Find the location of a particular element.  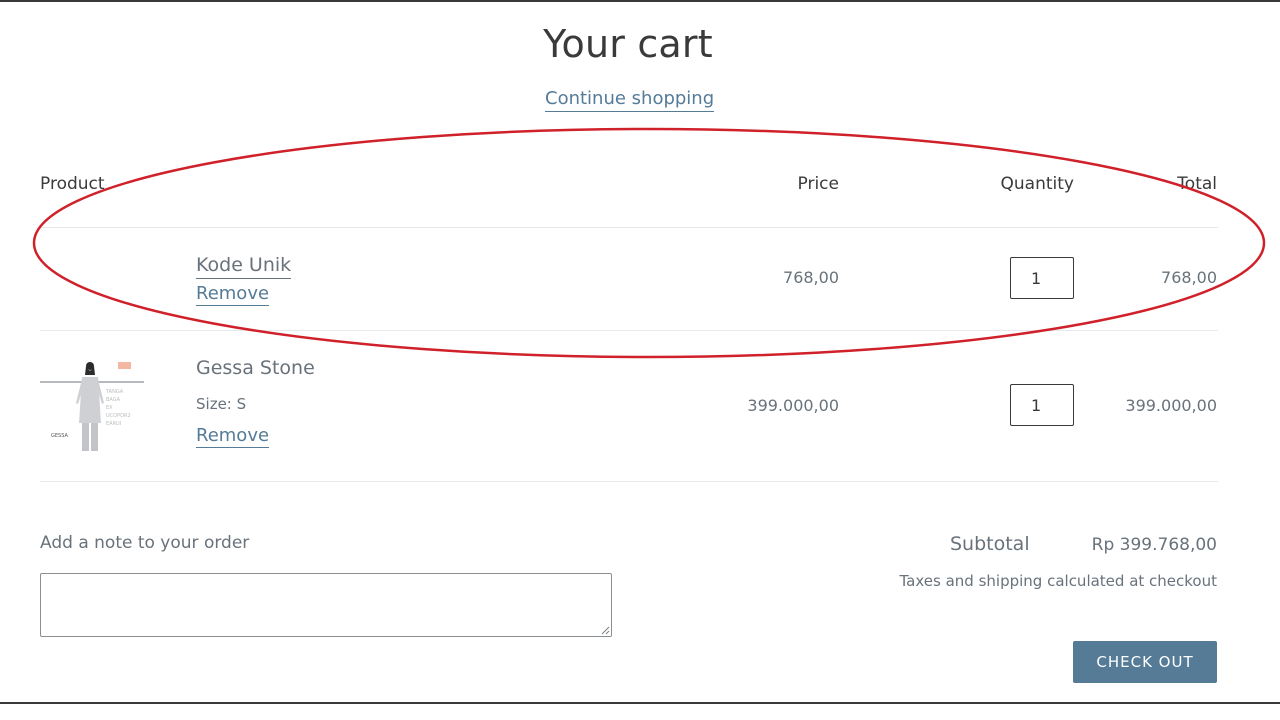

line-total: 399.000,00 is located at coordinates (1171, 405).